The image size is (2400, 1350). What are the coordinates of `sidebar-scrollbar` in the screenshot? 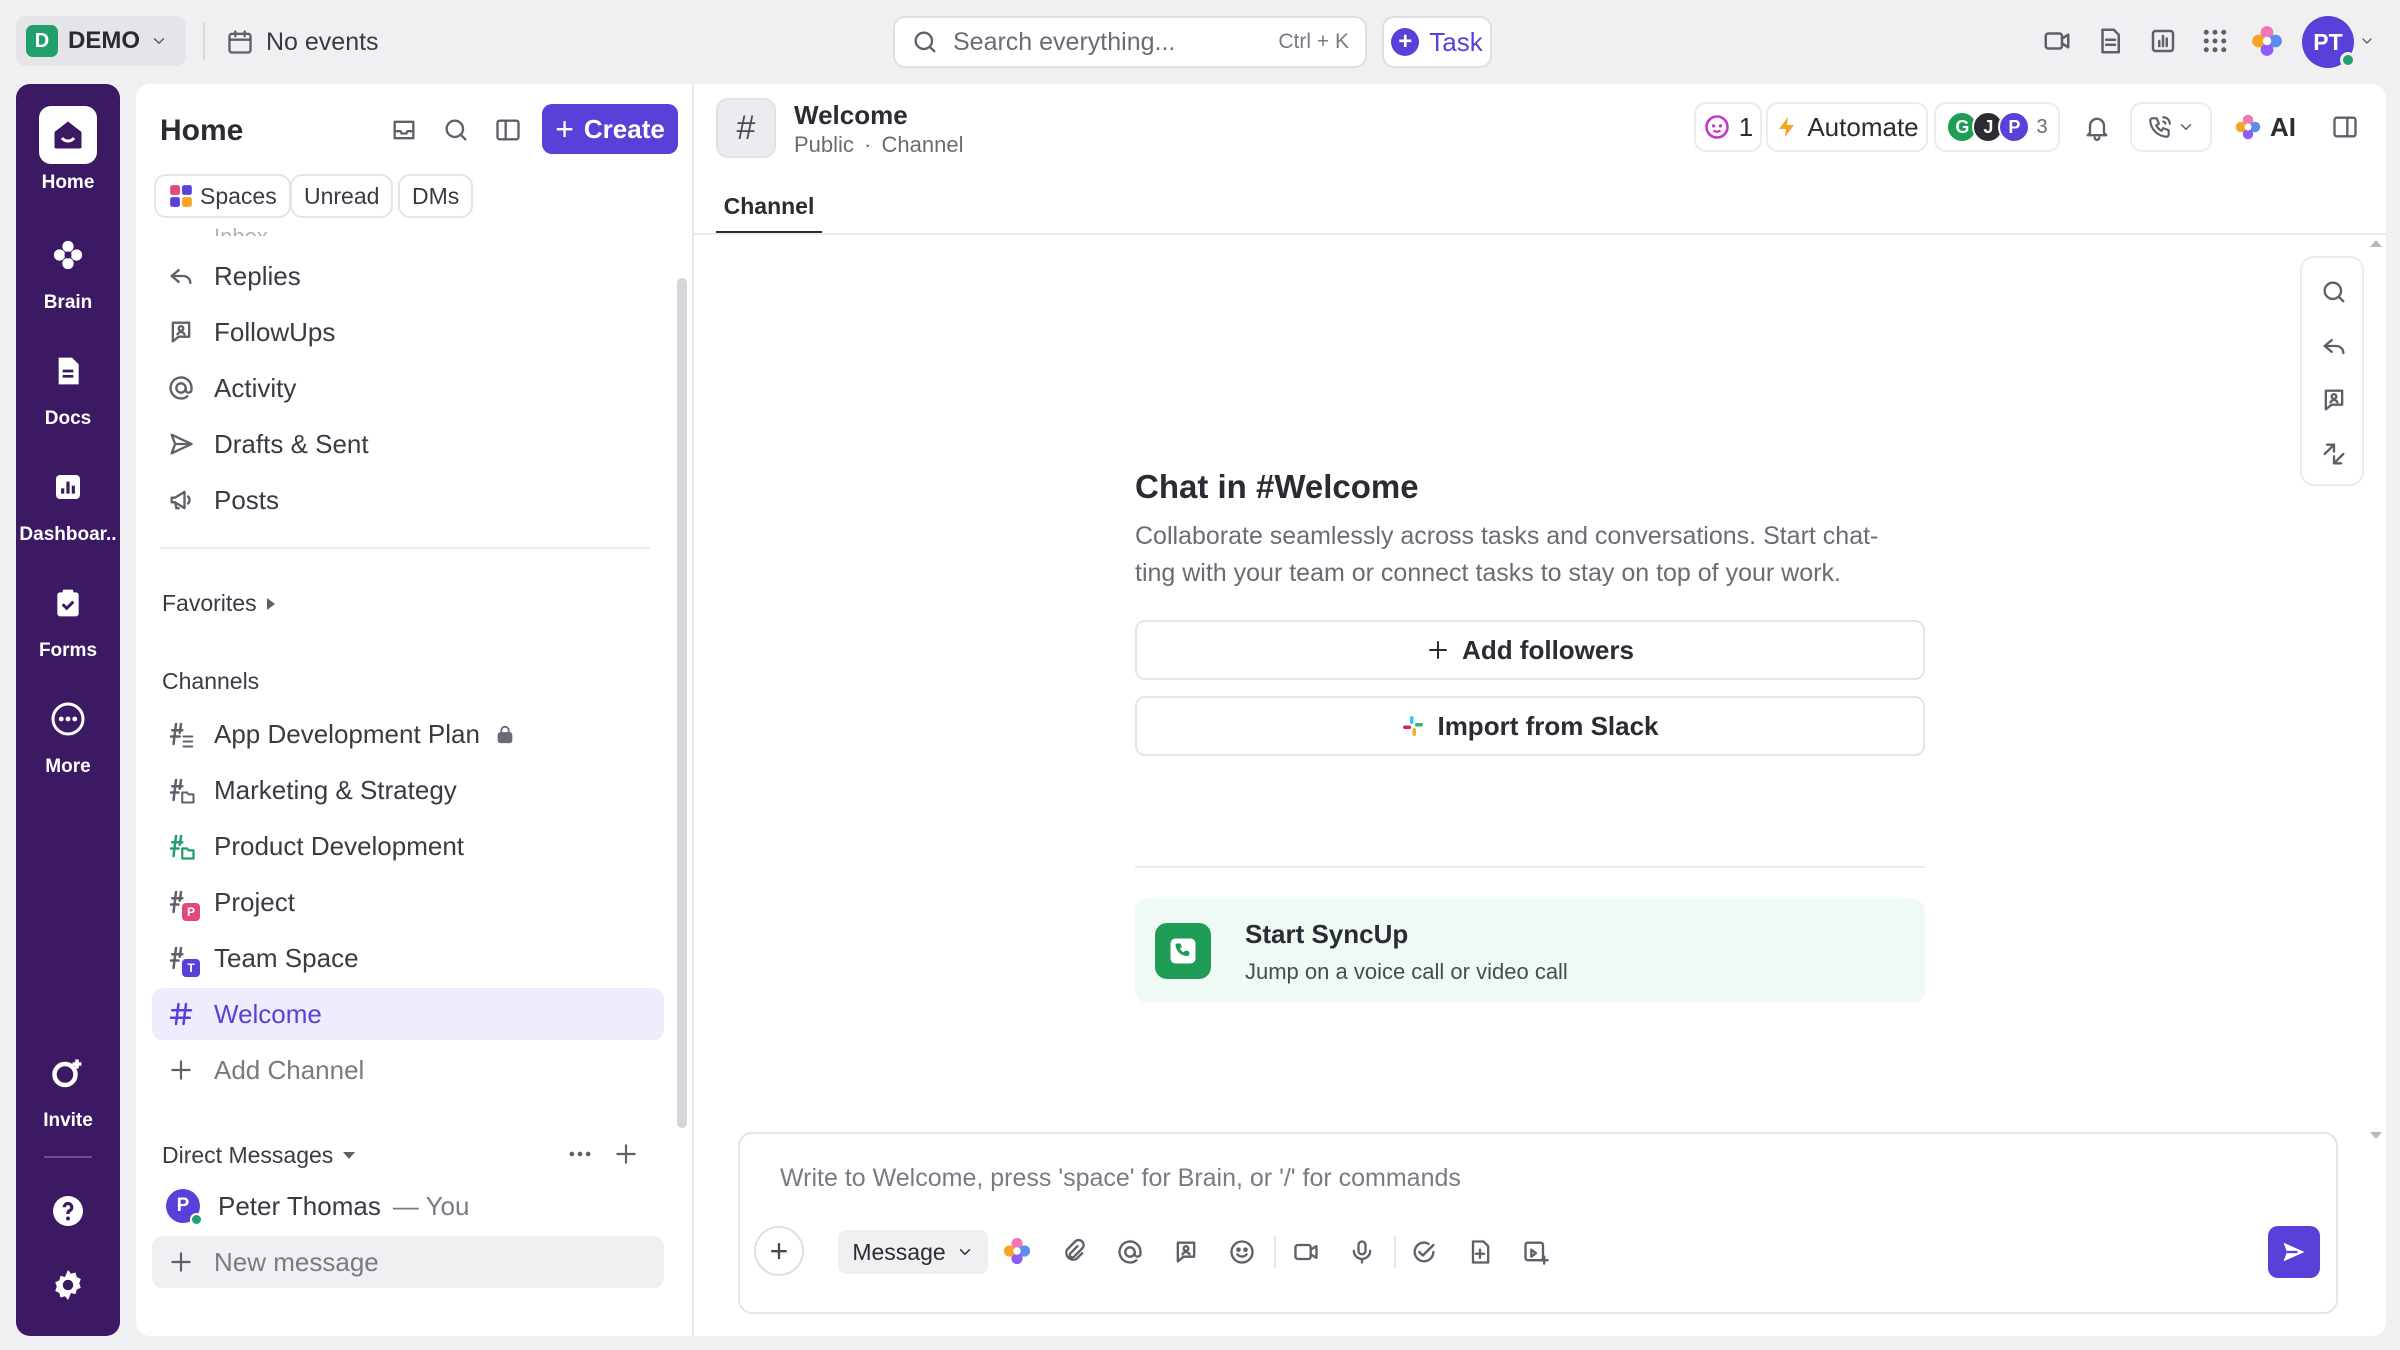 It's located at (682, 703).